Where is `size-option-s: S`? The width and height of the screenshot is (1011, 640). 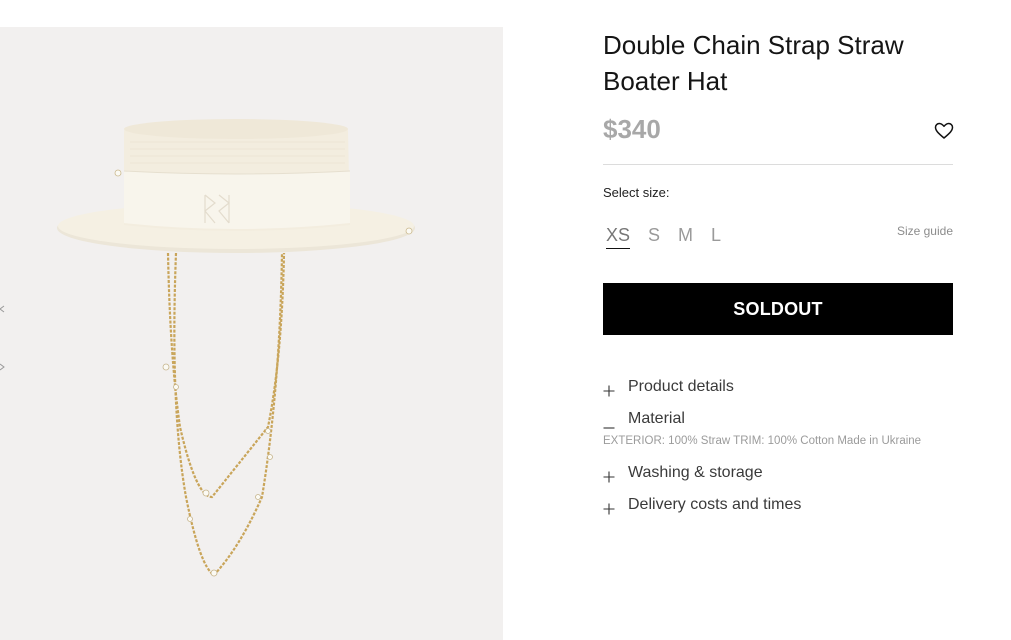 size-option-s: S is located at coordinates (654, 236).